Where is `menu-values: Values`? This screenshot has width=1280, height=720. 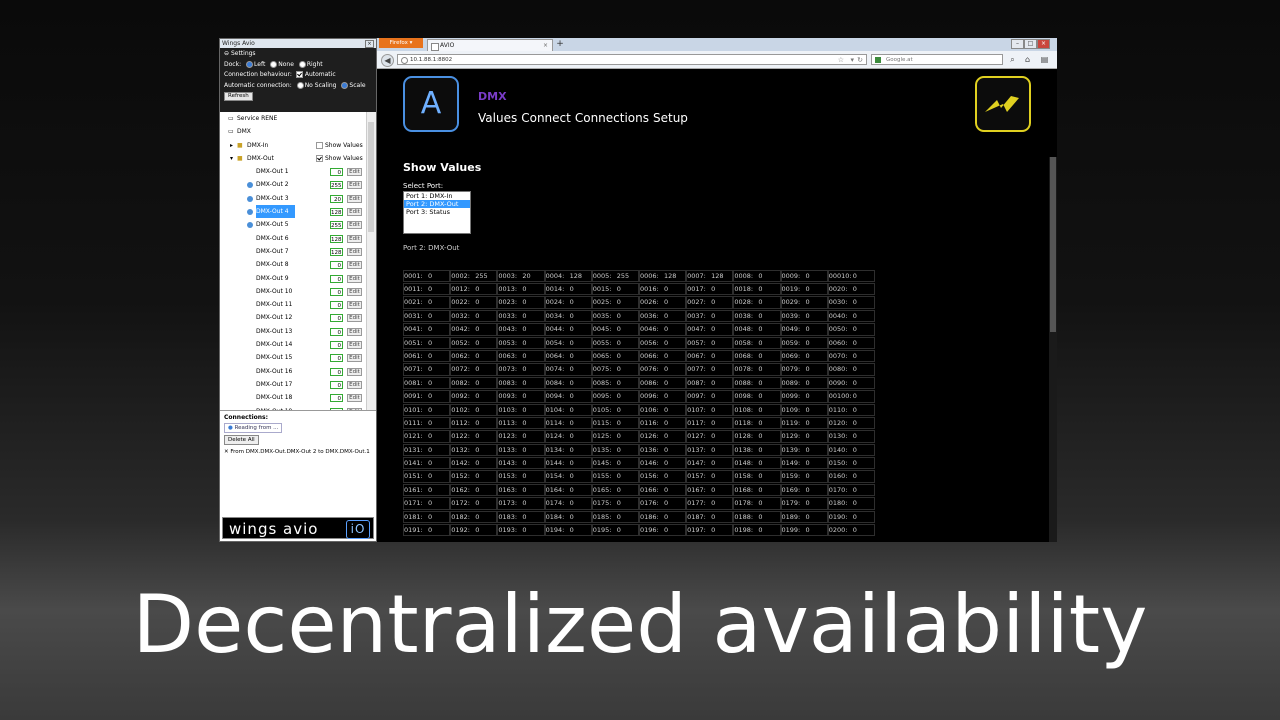 menu-values: Values is located at coordinates (497, 118).